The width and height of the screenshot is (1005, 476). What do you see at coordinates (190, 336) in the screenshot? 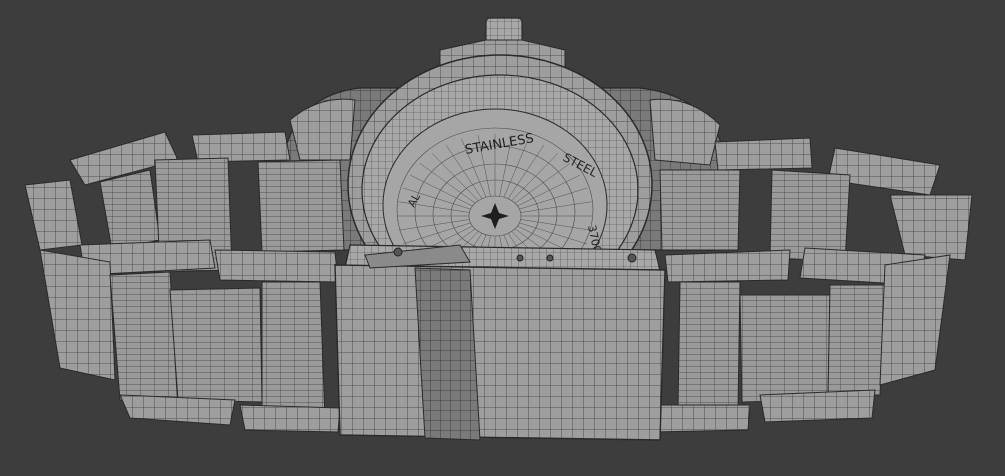
I see `bracelet-lower-left` at bounding box center [190, 336].